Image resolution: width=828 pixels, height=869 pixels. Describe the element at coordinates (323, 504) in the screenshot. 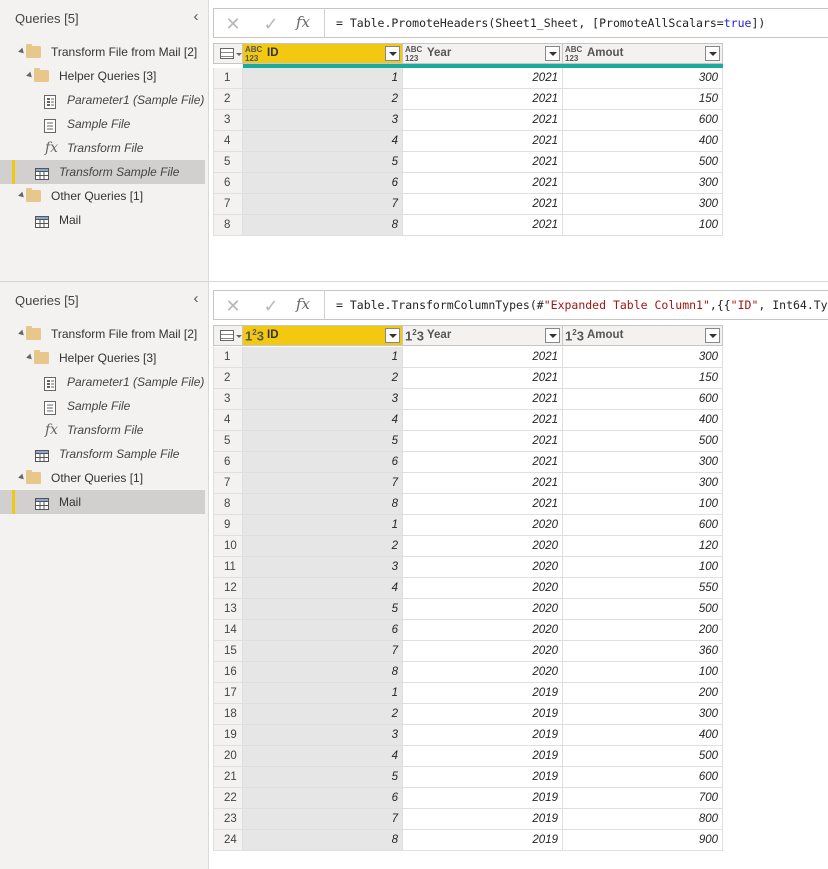

I see `cell-id: 8` at that location.